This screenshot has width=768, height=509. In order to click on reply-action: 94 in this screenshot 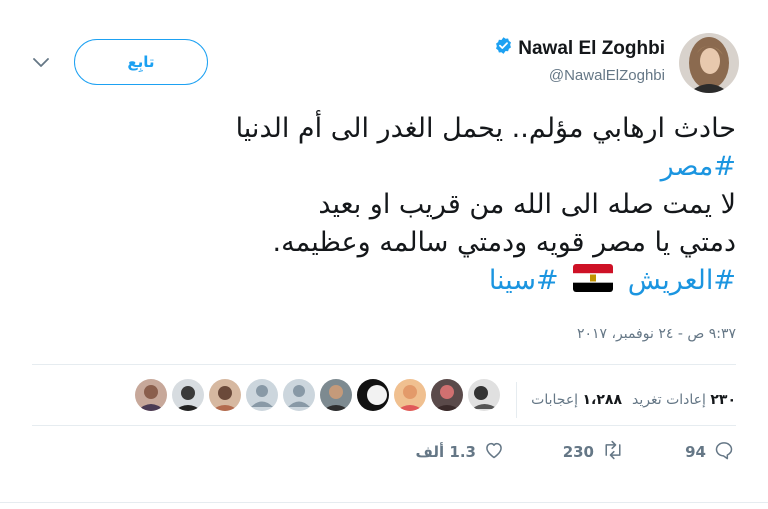, I will do `click(703, 452)`.